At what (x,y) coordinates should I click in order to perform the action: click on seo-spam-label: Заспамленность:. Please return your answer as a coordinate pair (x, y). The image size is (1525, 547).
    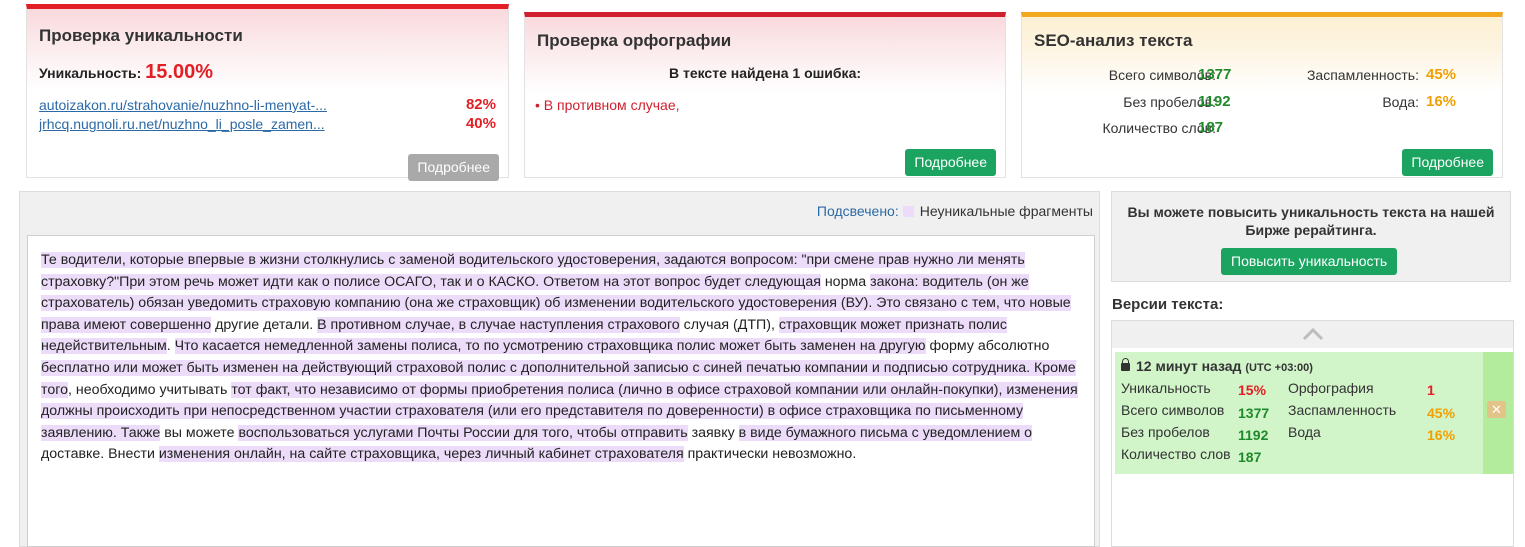
    Looking at the image, I should click on (1362, 75).